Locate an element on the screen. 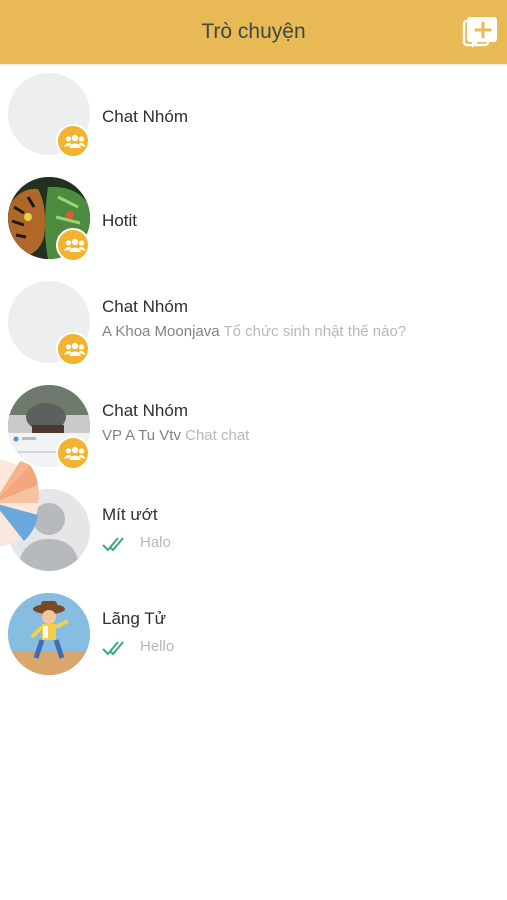 This screenshot has height=900, width=507. conversation-name: Lãng Tử is located at coordinates (134, 618).